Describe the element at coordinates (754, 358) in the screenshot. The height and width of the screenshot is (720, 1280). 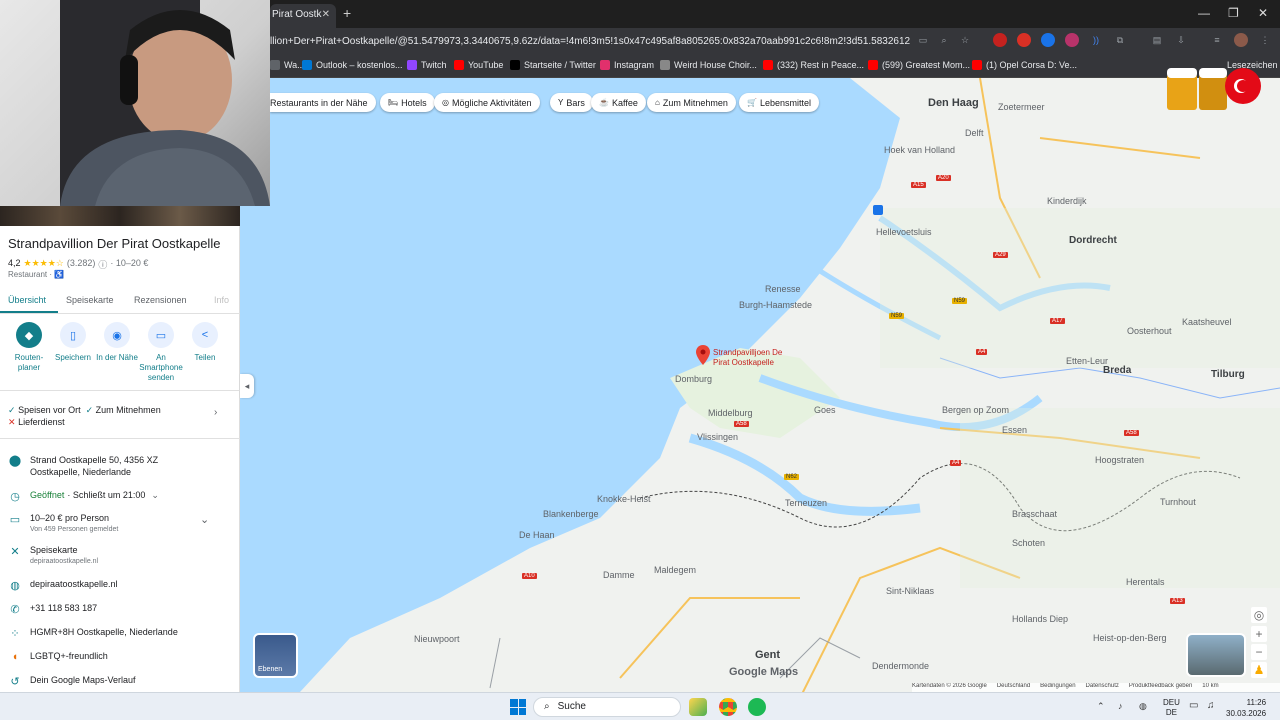
I see `marker-label: Strandpavilljoen De Pirat Oostkapelle` at that location.